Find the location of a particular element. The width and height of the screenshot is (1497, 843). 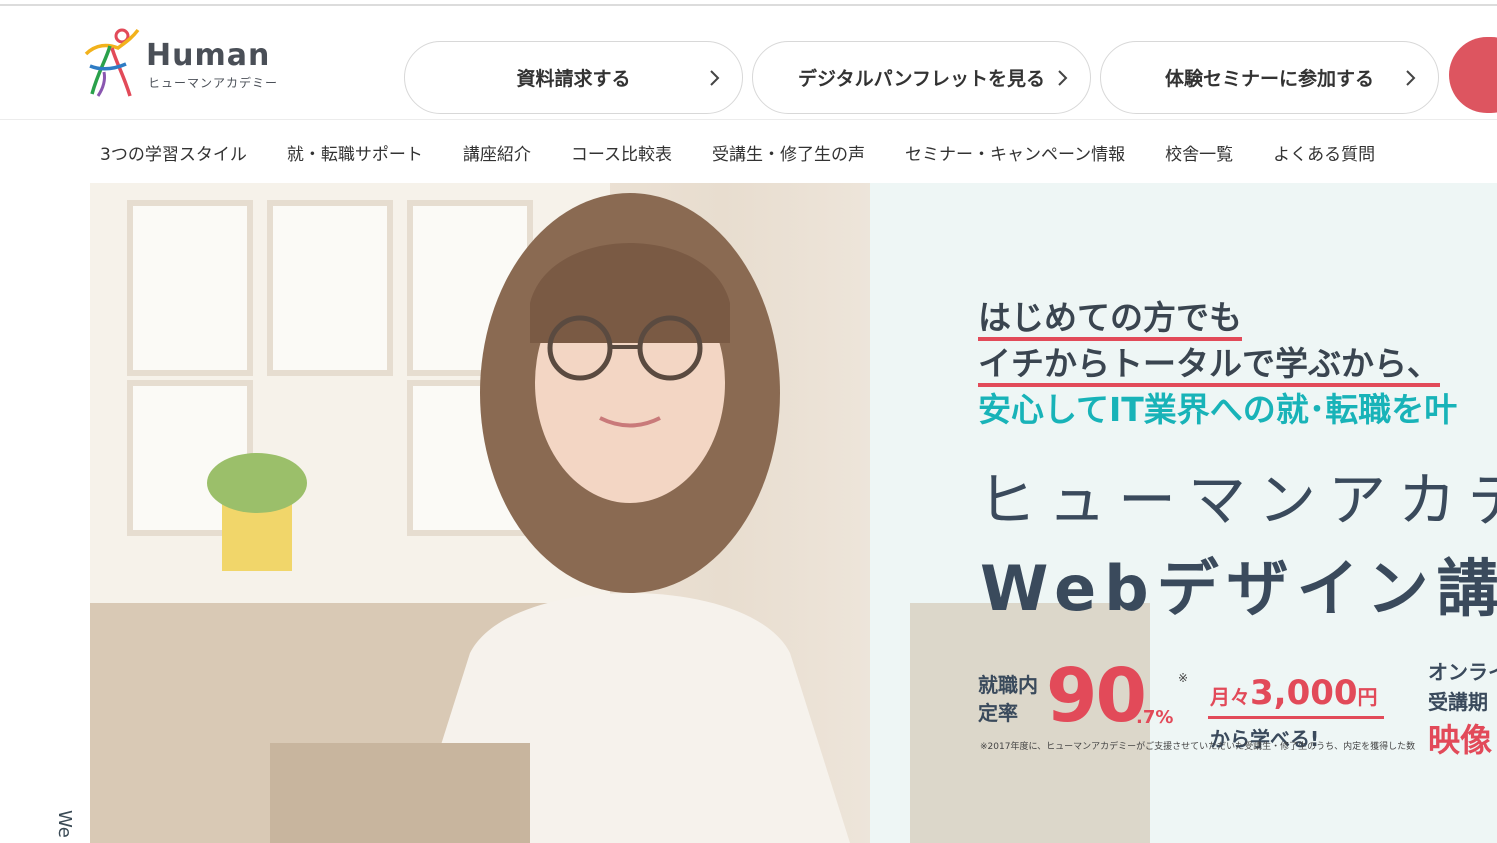

headline-line-3: 安心してIT業界への就･転職を叶 is located at coordinates (1218, 409).